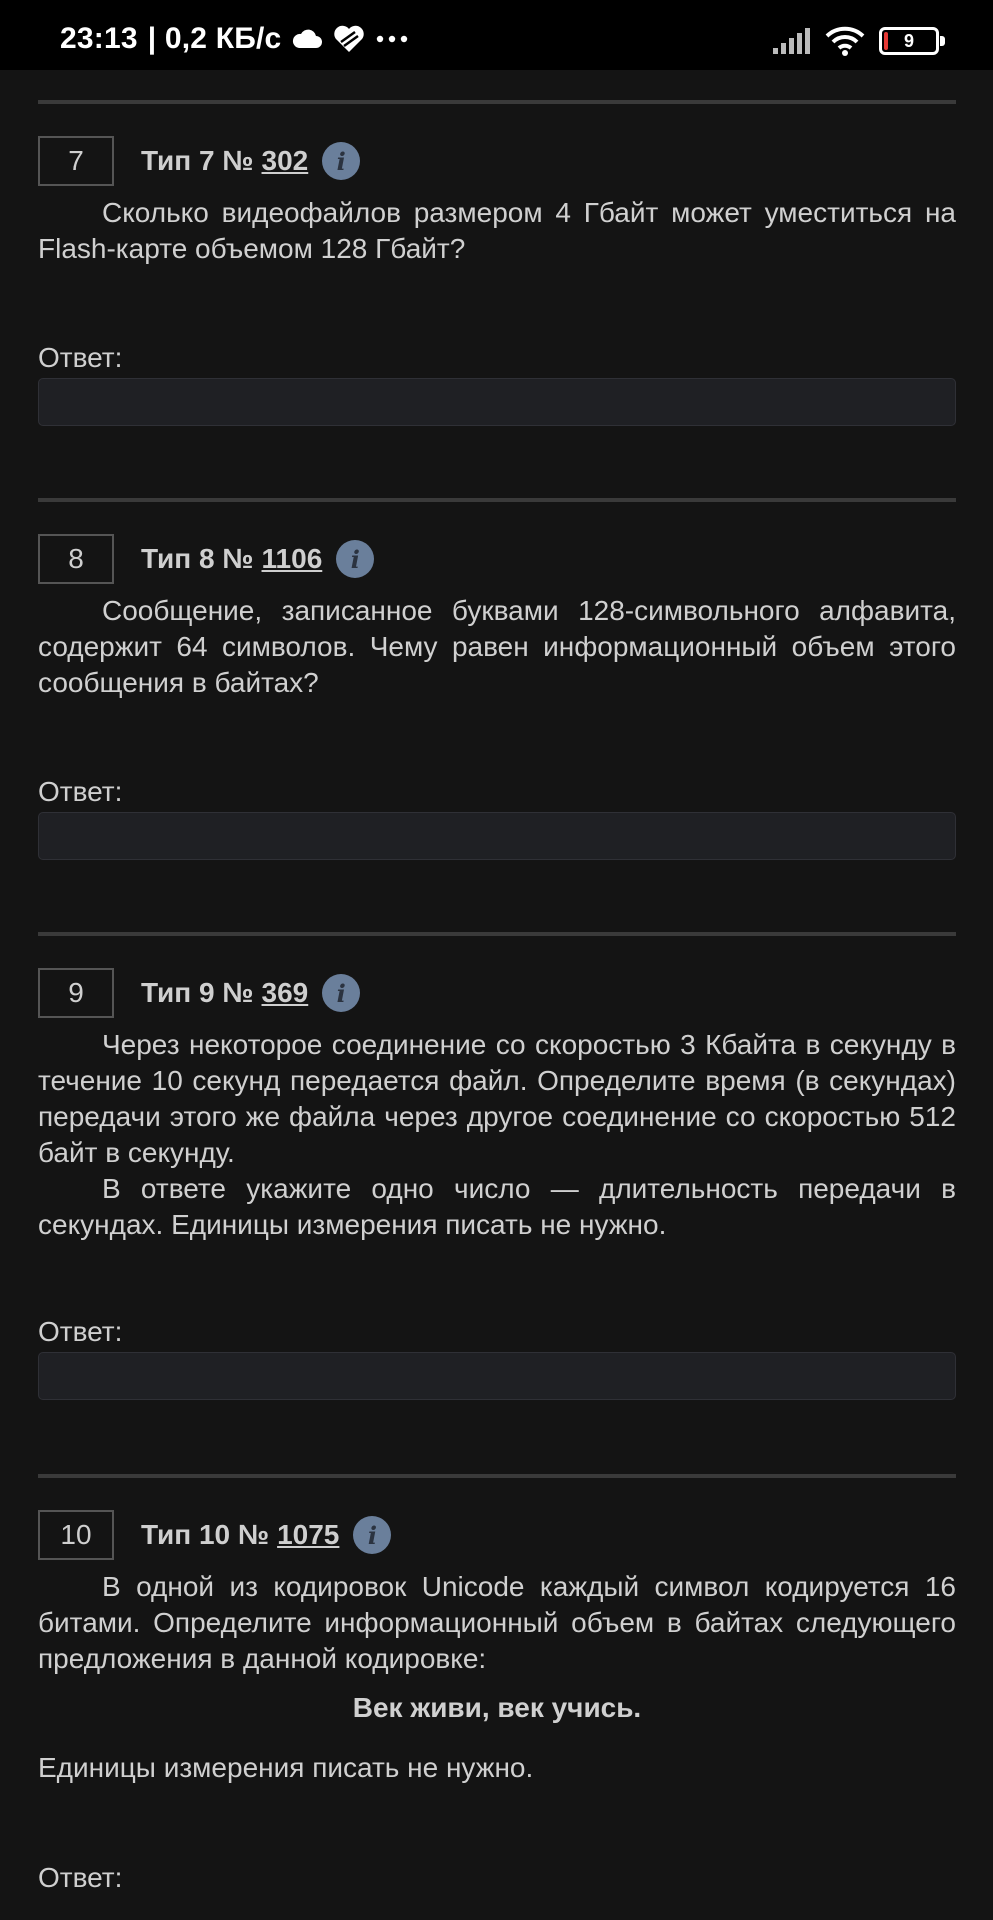  I want to click on clock: 23:13, so click(99, 38).